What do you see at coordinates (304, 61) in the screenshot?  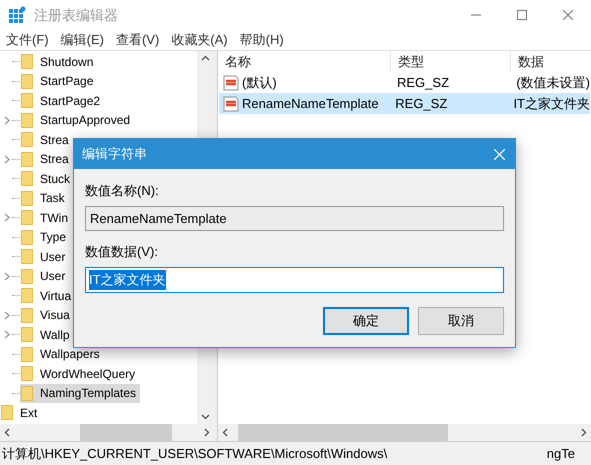 I see `column-header: 名称` at bounding box center [304, 61].